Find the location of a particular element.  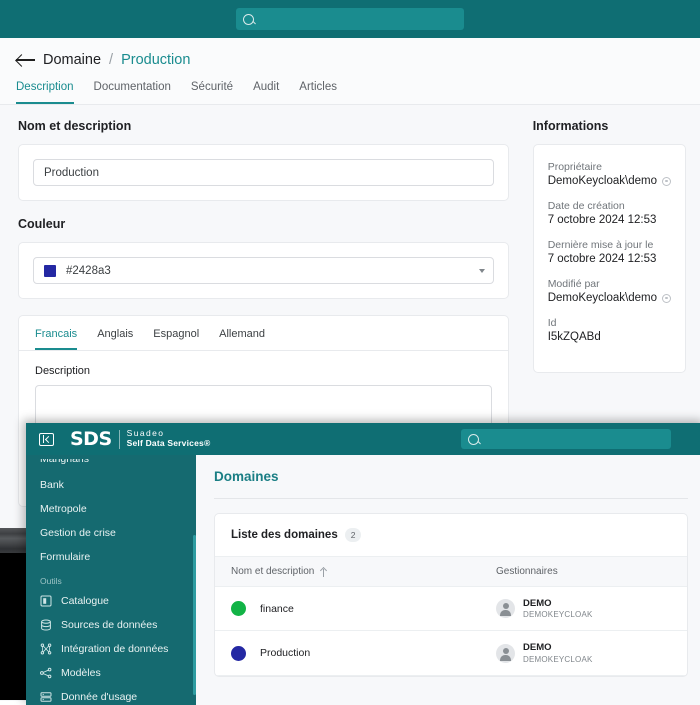

column-label: Gestionnaires is located at coordinates (527, 571).